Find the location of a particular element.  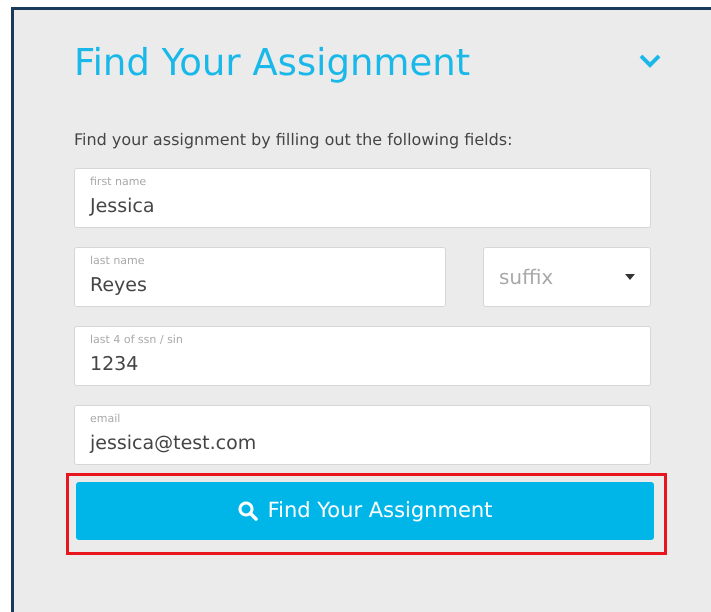

text-field: last name Reyes is located at coordinates (260, 277).